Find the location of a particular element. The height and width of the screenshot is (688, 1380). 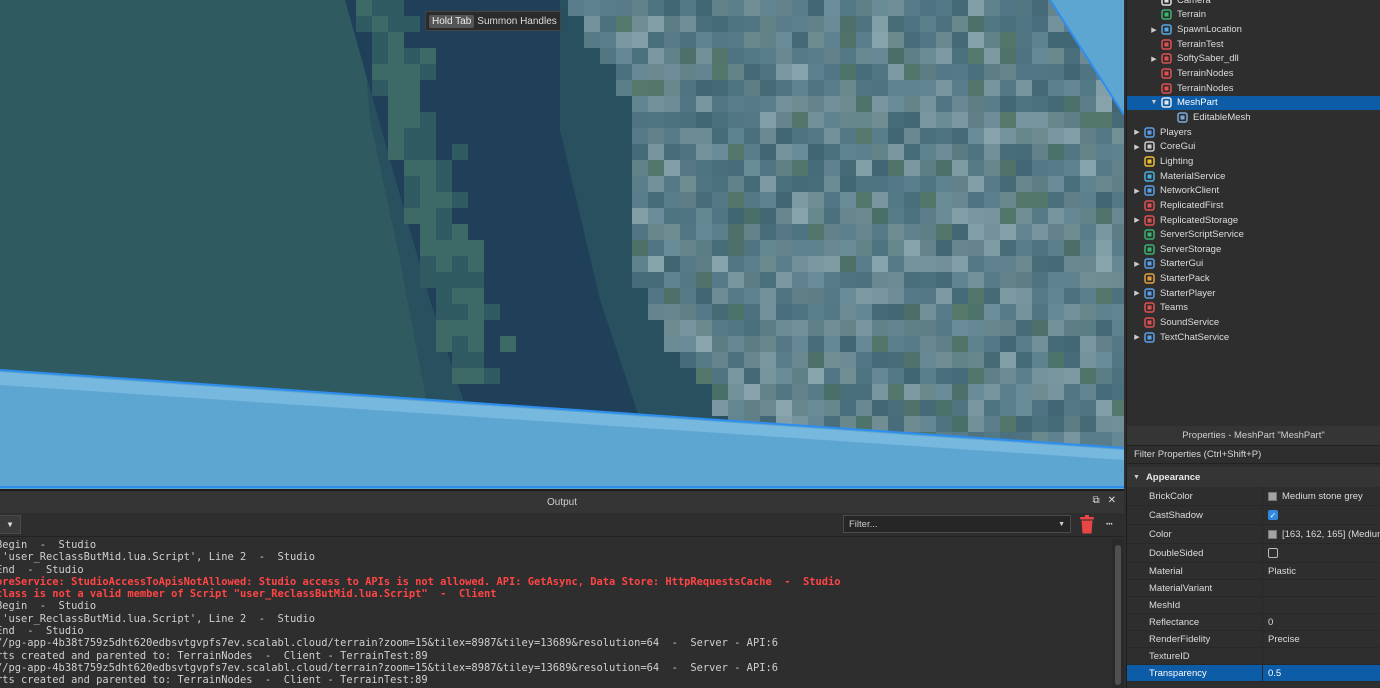

explorer-item-terrain: Terrain is located at coordinates (1253, 15).